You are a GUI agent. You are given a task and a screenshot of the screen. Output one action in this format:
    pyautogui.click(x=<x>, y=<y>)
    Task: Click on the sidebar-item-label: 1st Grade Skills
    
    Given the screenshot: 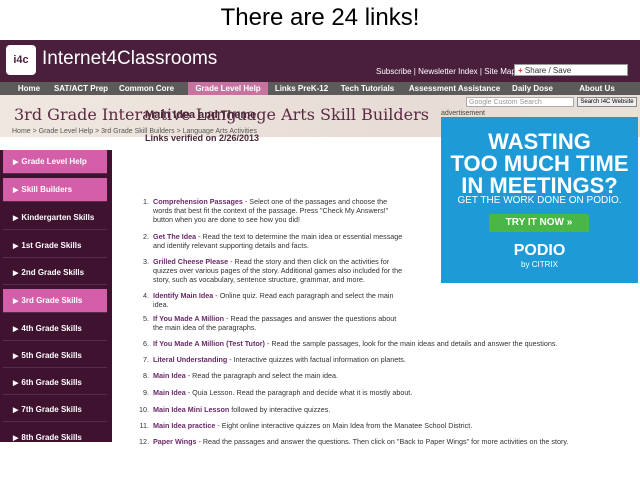 What is the action you would take?
    pyautogui.click(x=51, y=245)
    